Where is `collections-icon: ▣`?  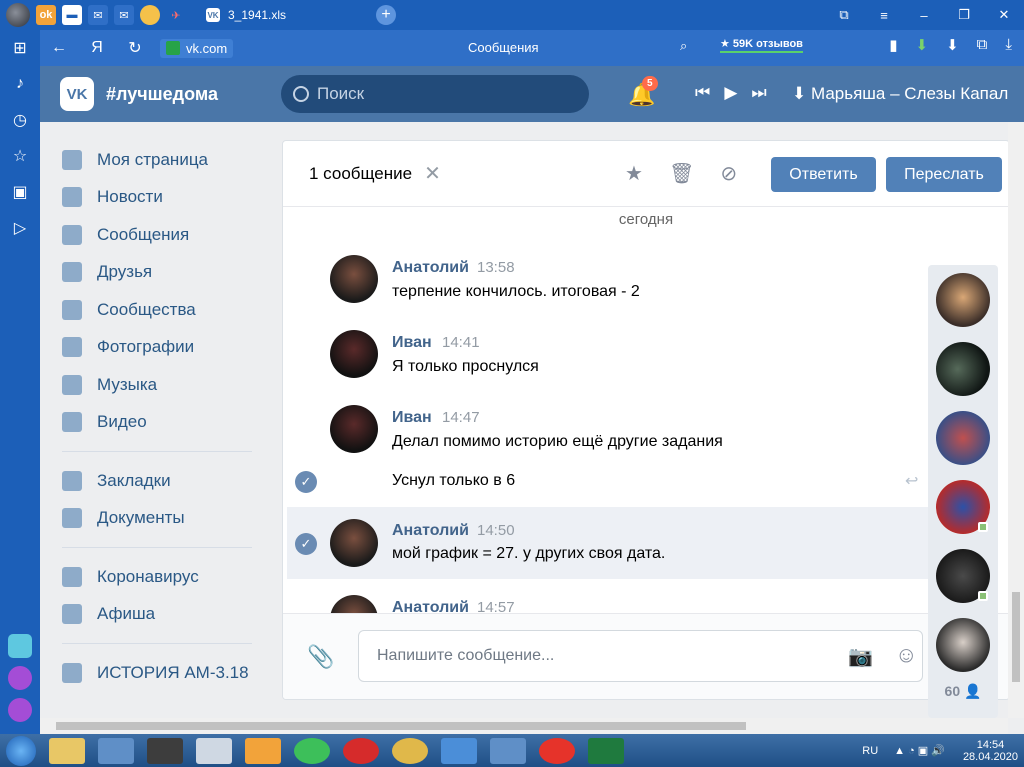
collections-icon: ▣ is located at coordinates (20, 192).